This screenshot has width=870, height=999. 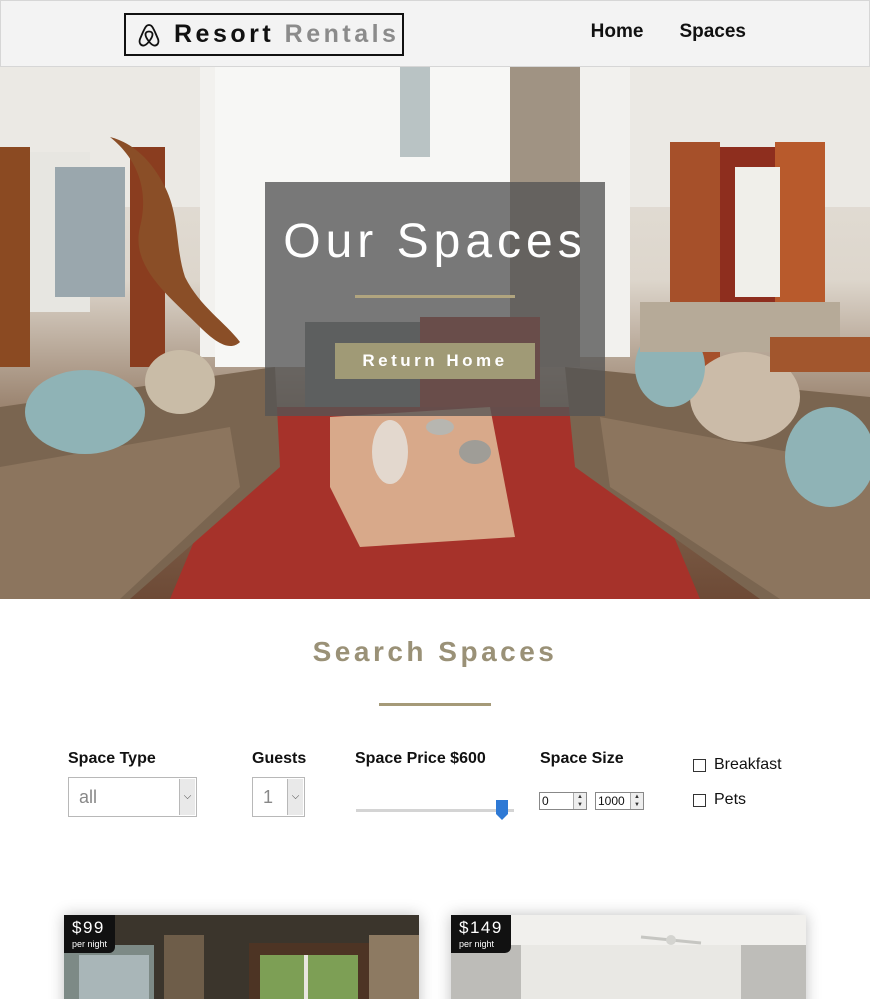 What do you see at coordinates (435, 651) in the screenshot?
I see `search-title: Search Spaces` at bounding box center [435, 651].